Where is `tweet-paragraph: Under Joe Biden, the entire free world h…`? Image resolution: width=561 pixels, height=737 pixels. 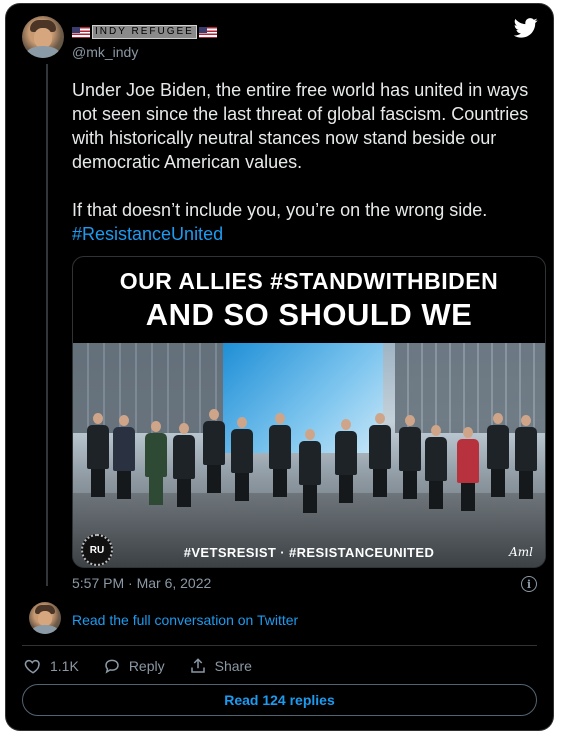 tweet-paragraph: Under Joe Biden, the entire free world h… is located at coordinates (300, 126).